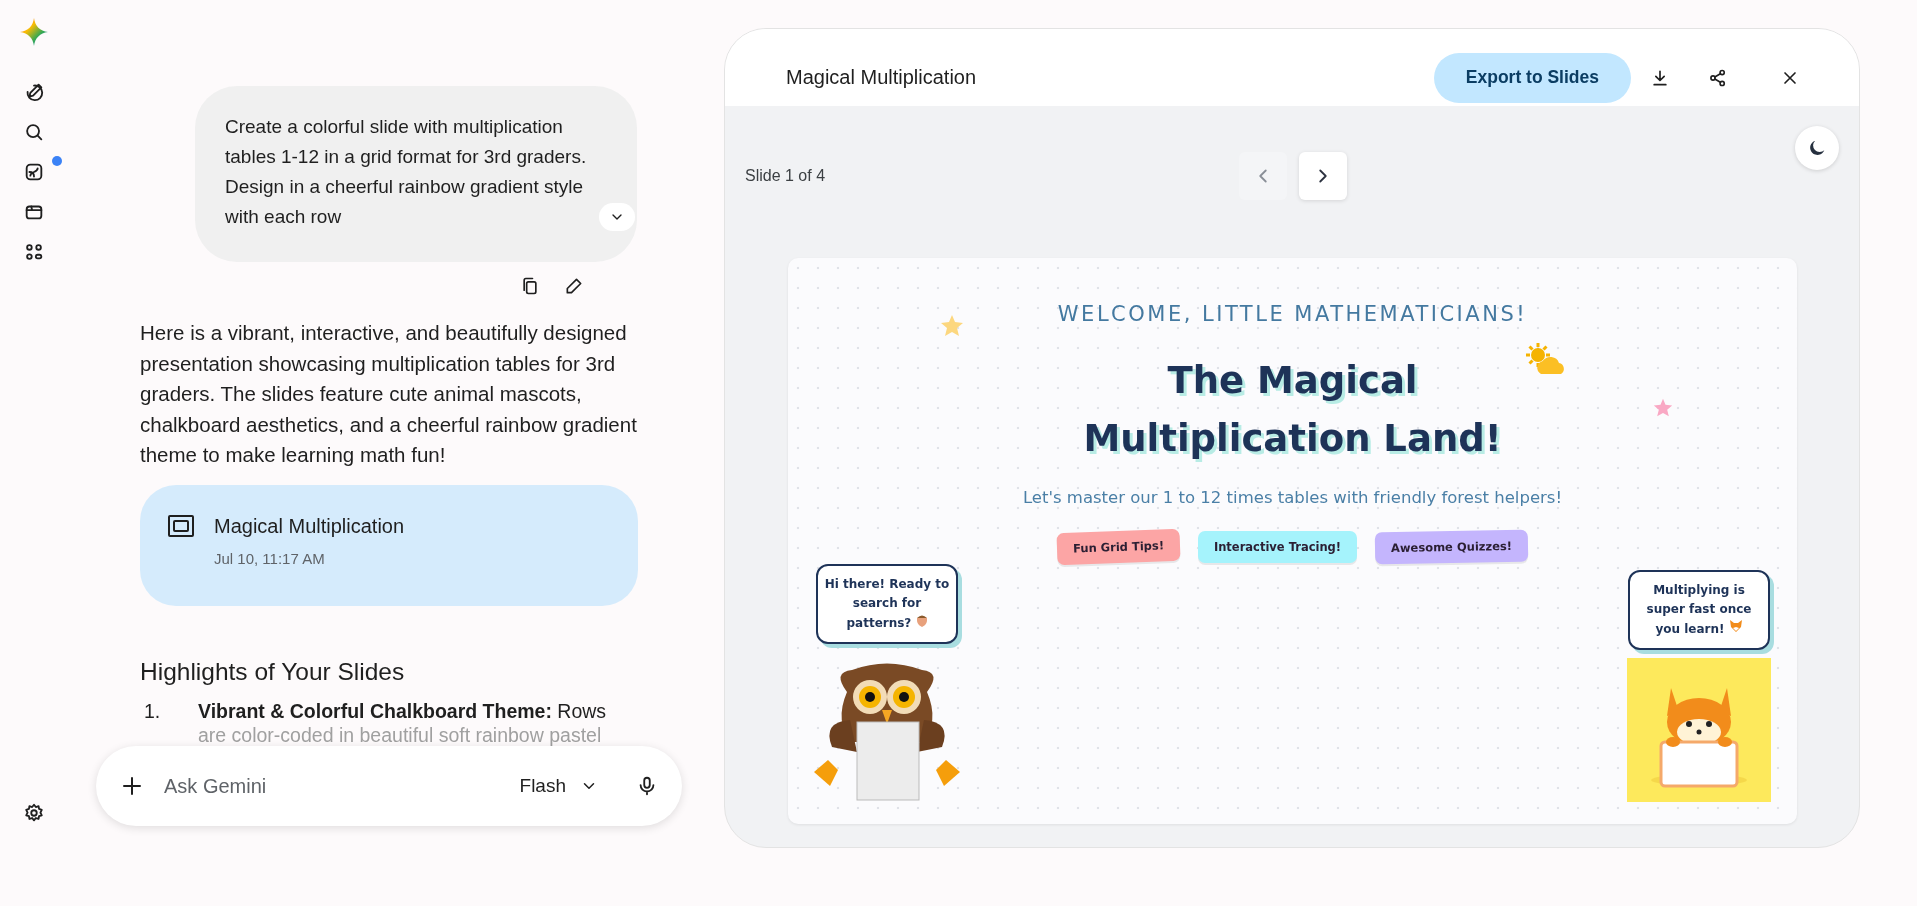  Describe the element at coordinates (329, 786) in the screenshot. I see `ask-field: Ask Gemini` at that location.